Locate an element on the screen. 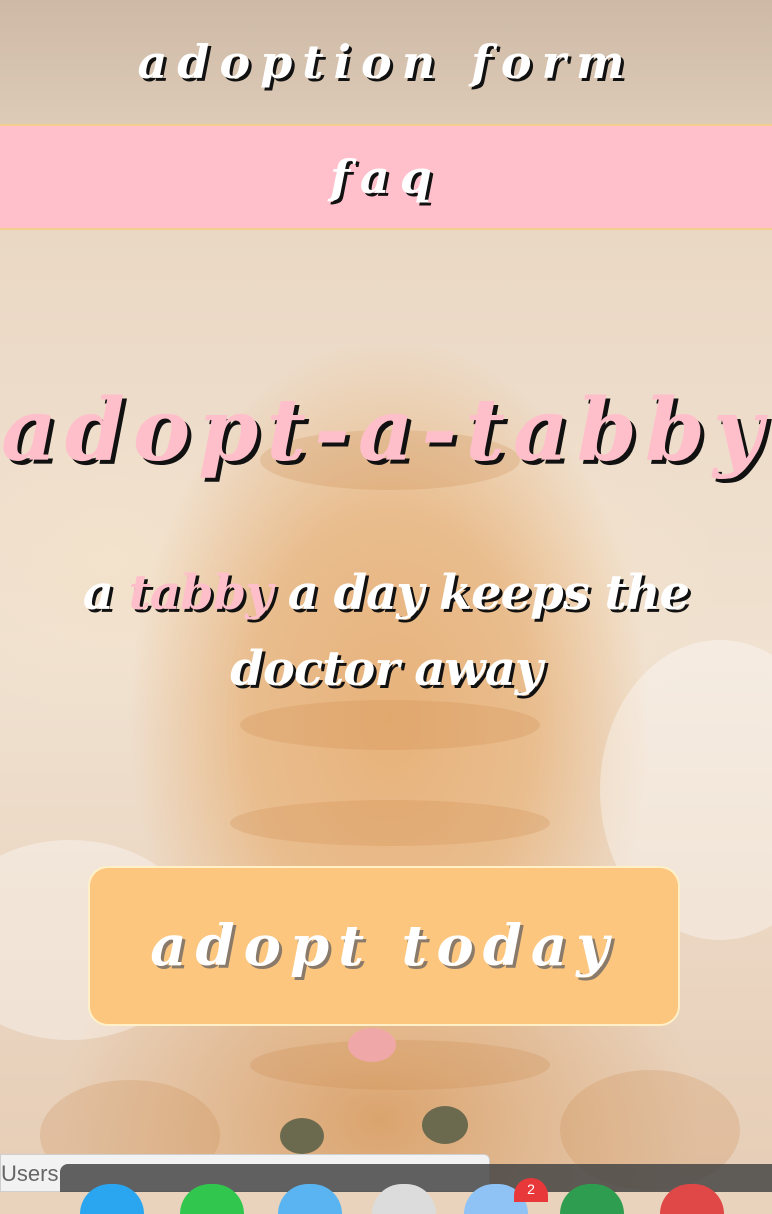 The height and width of the screenshot is (1214, 772). cat-nose is located at coordinates (372, 1045).